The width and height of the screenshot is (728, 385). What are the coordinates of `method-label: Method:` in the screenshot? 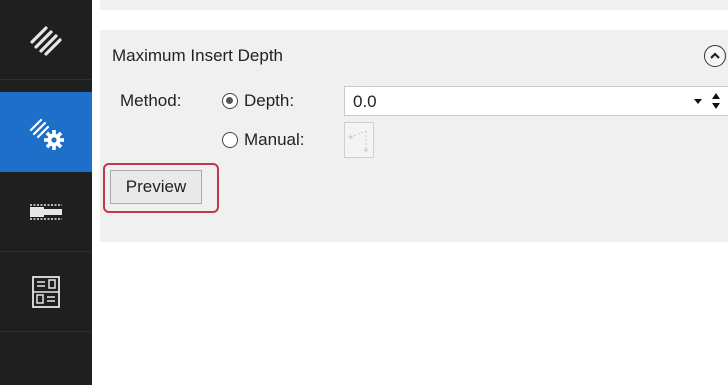 It's located at (151, 100).